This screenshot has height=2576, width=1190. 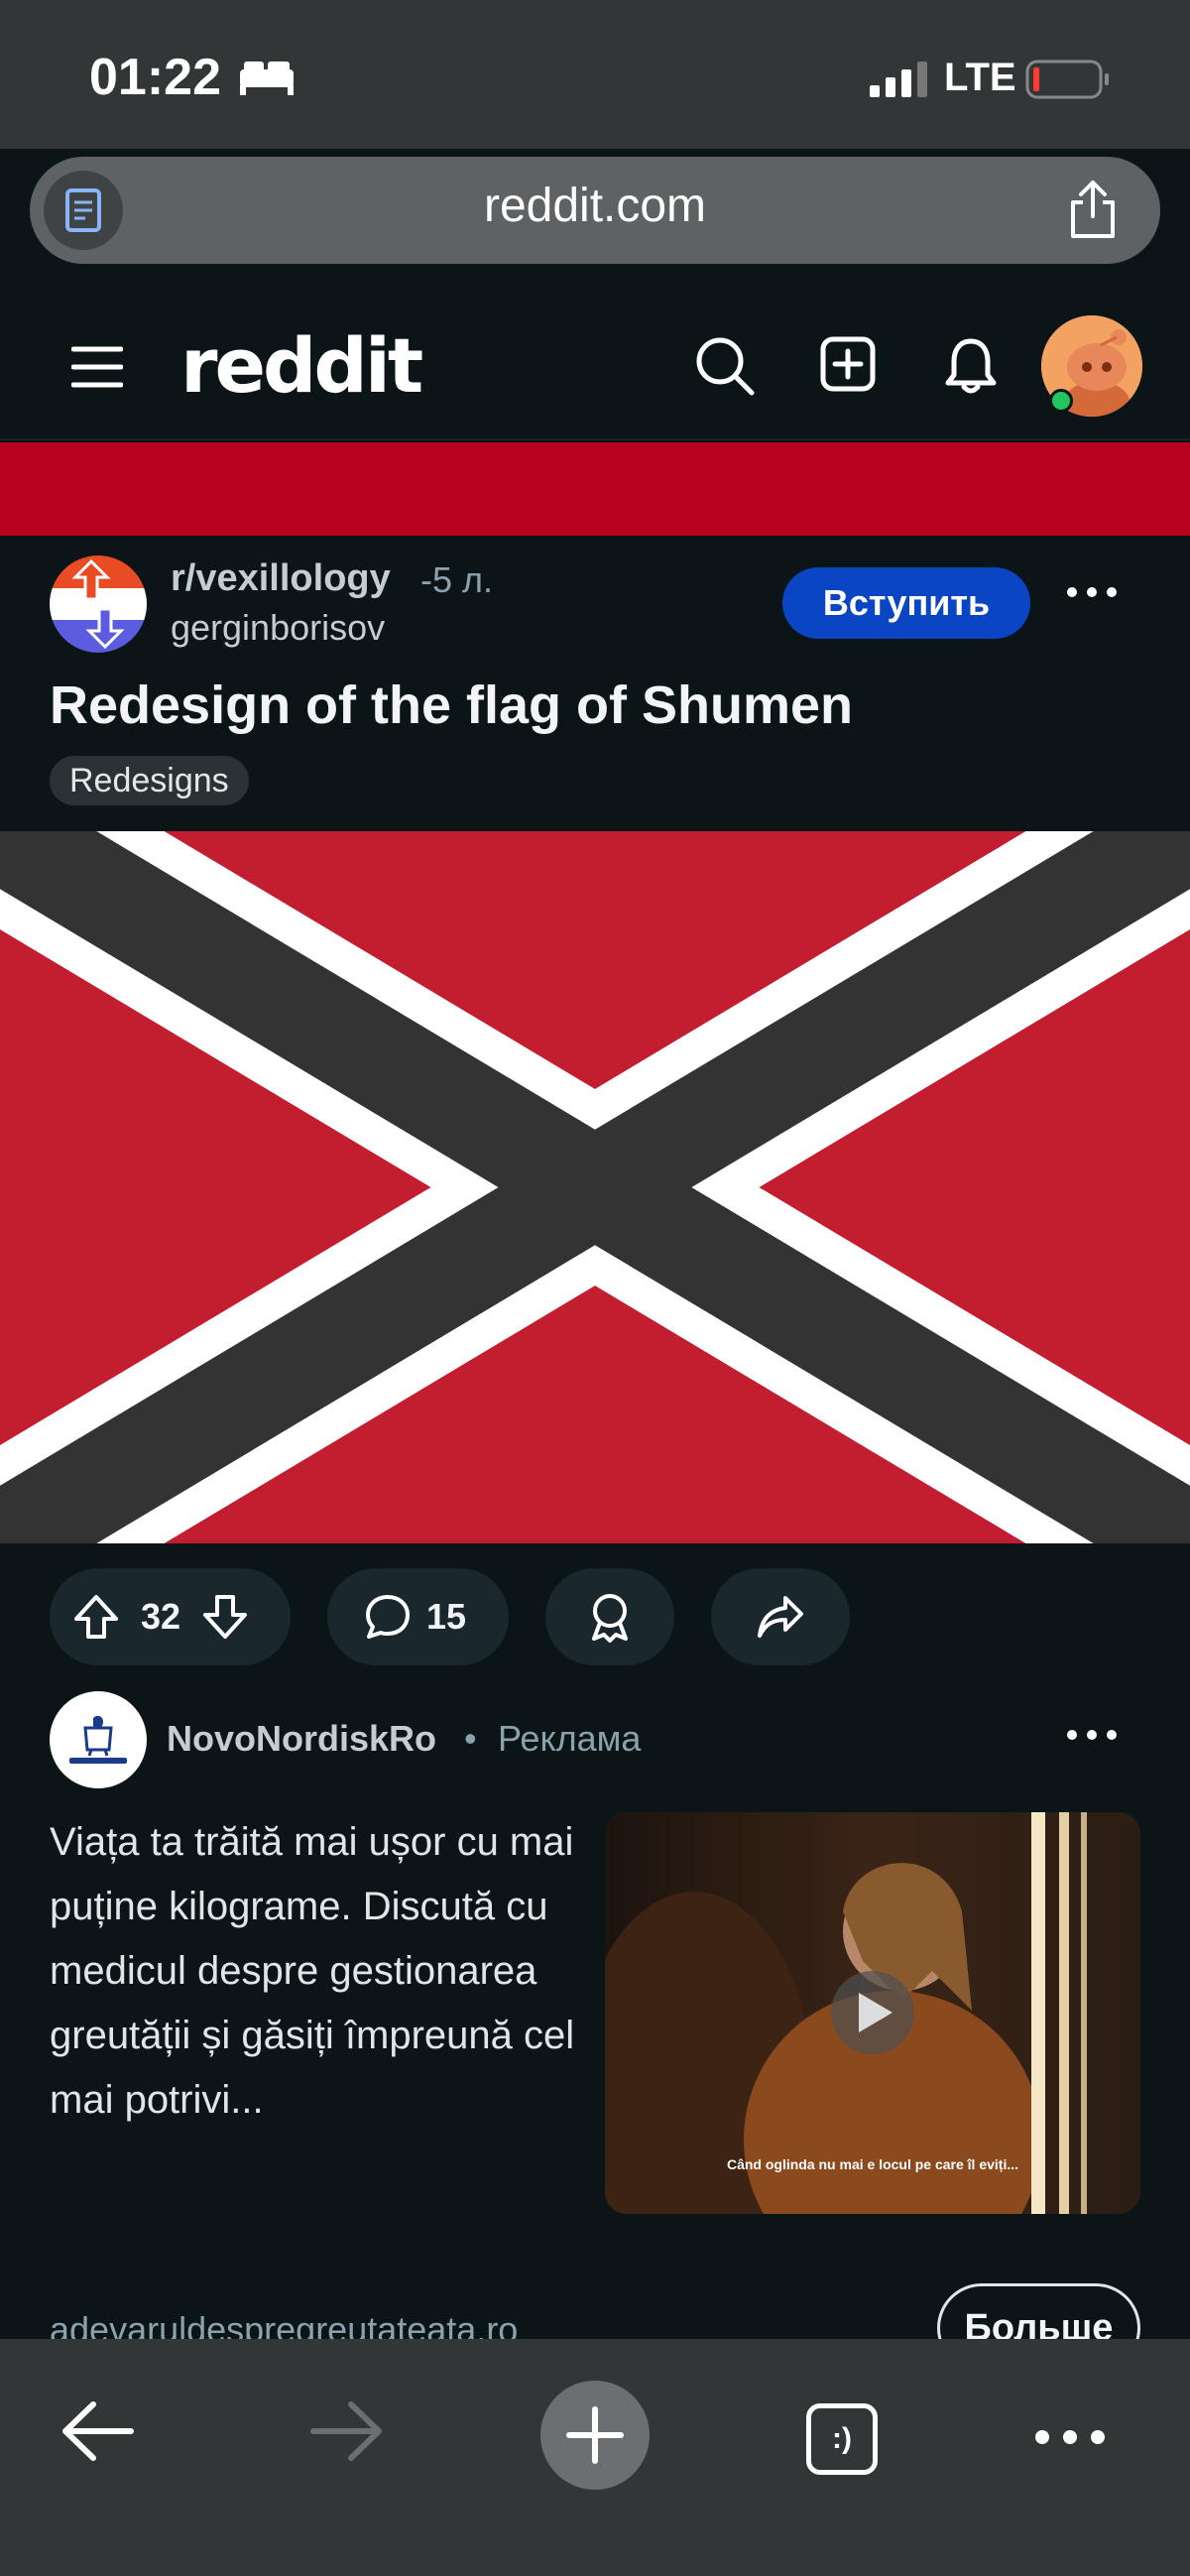 I want to click on share-arrow-icon, so click(x=780, y=1617).